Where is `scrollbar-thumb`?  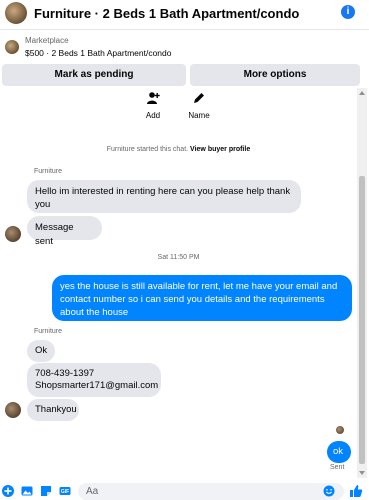
scrollbar-thumb is located at coordinates (362, 320).